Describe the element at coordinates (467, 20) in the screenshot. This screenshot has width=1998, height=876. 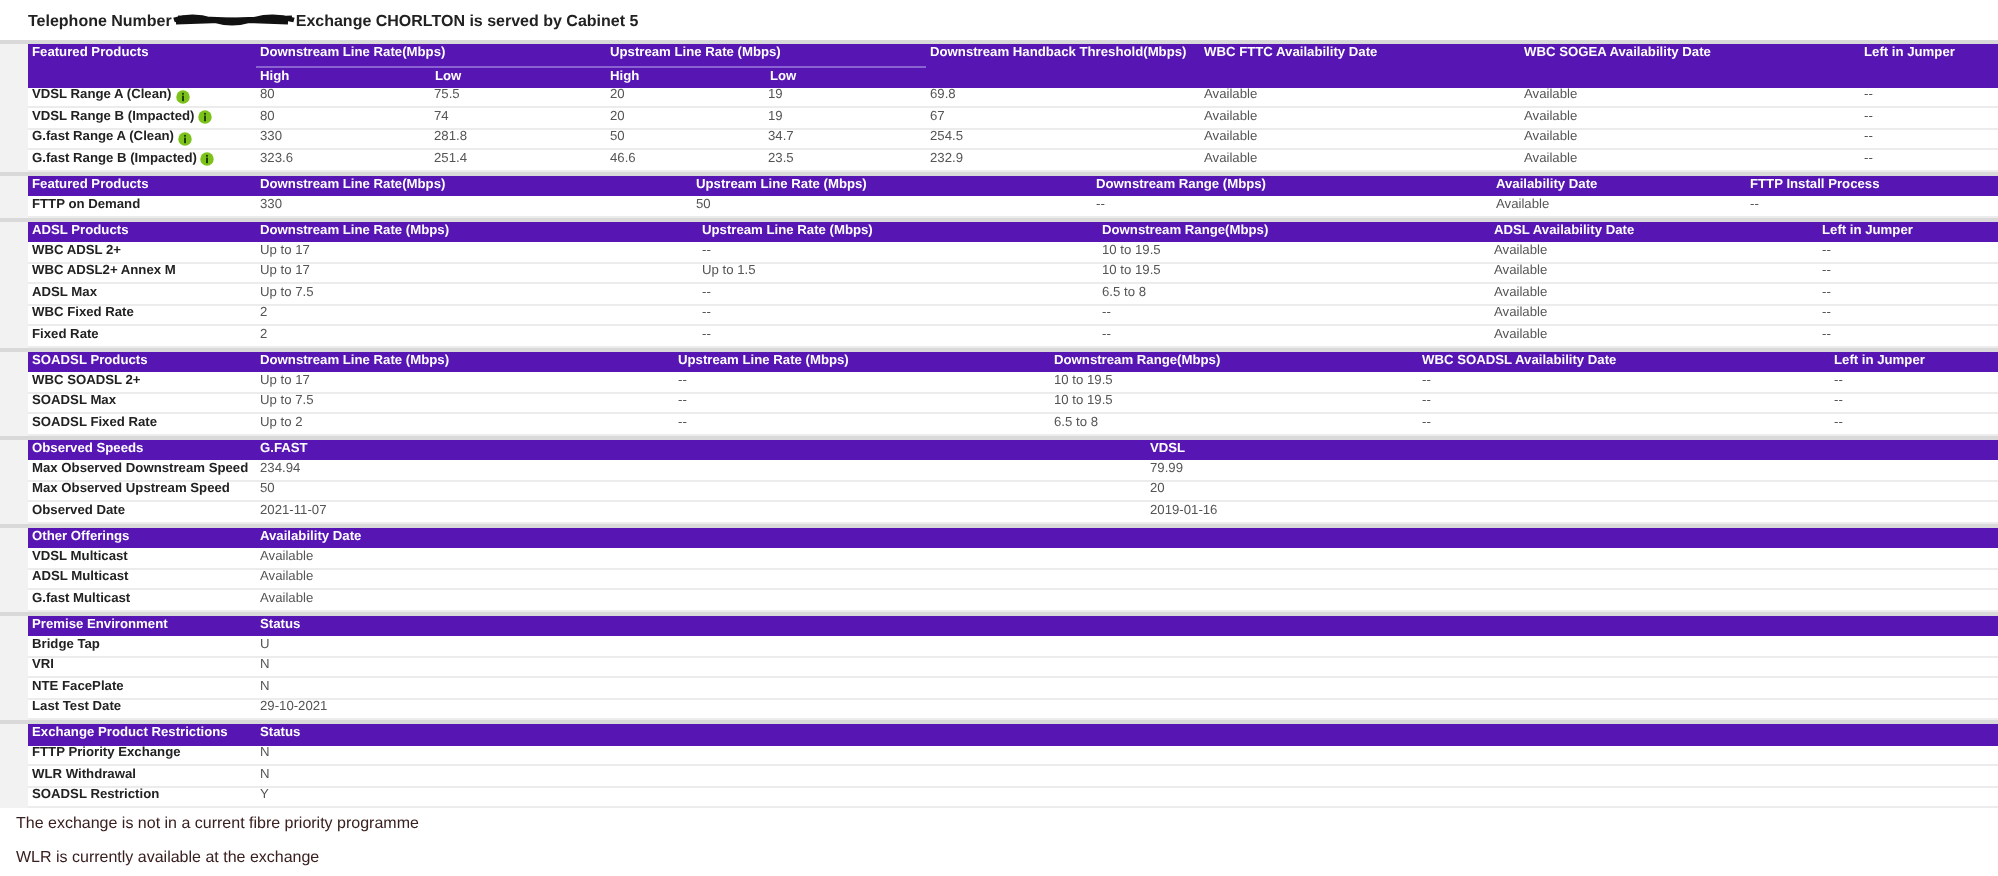
I see `page-title: Exchange CHORLTON is served by Cabinet 5` at that location.